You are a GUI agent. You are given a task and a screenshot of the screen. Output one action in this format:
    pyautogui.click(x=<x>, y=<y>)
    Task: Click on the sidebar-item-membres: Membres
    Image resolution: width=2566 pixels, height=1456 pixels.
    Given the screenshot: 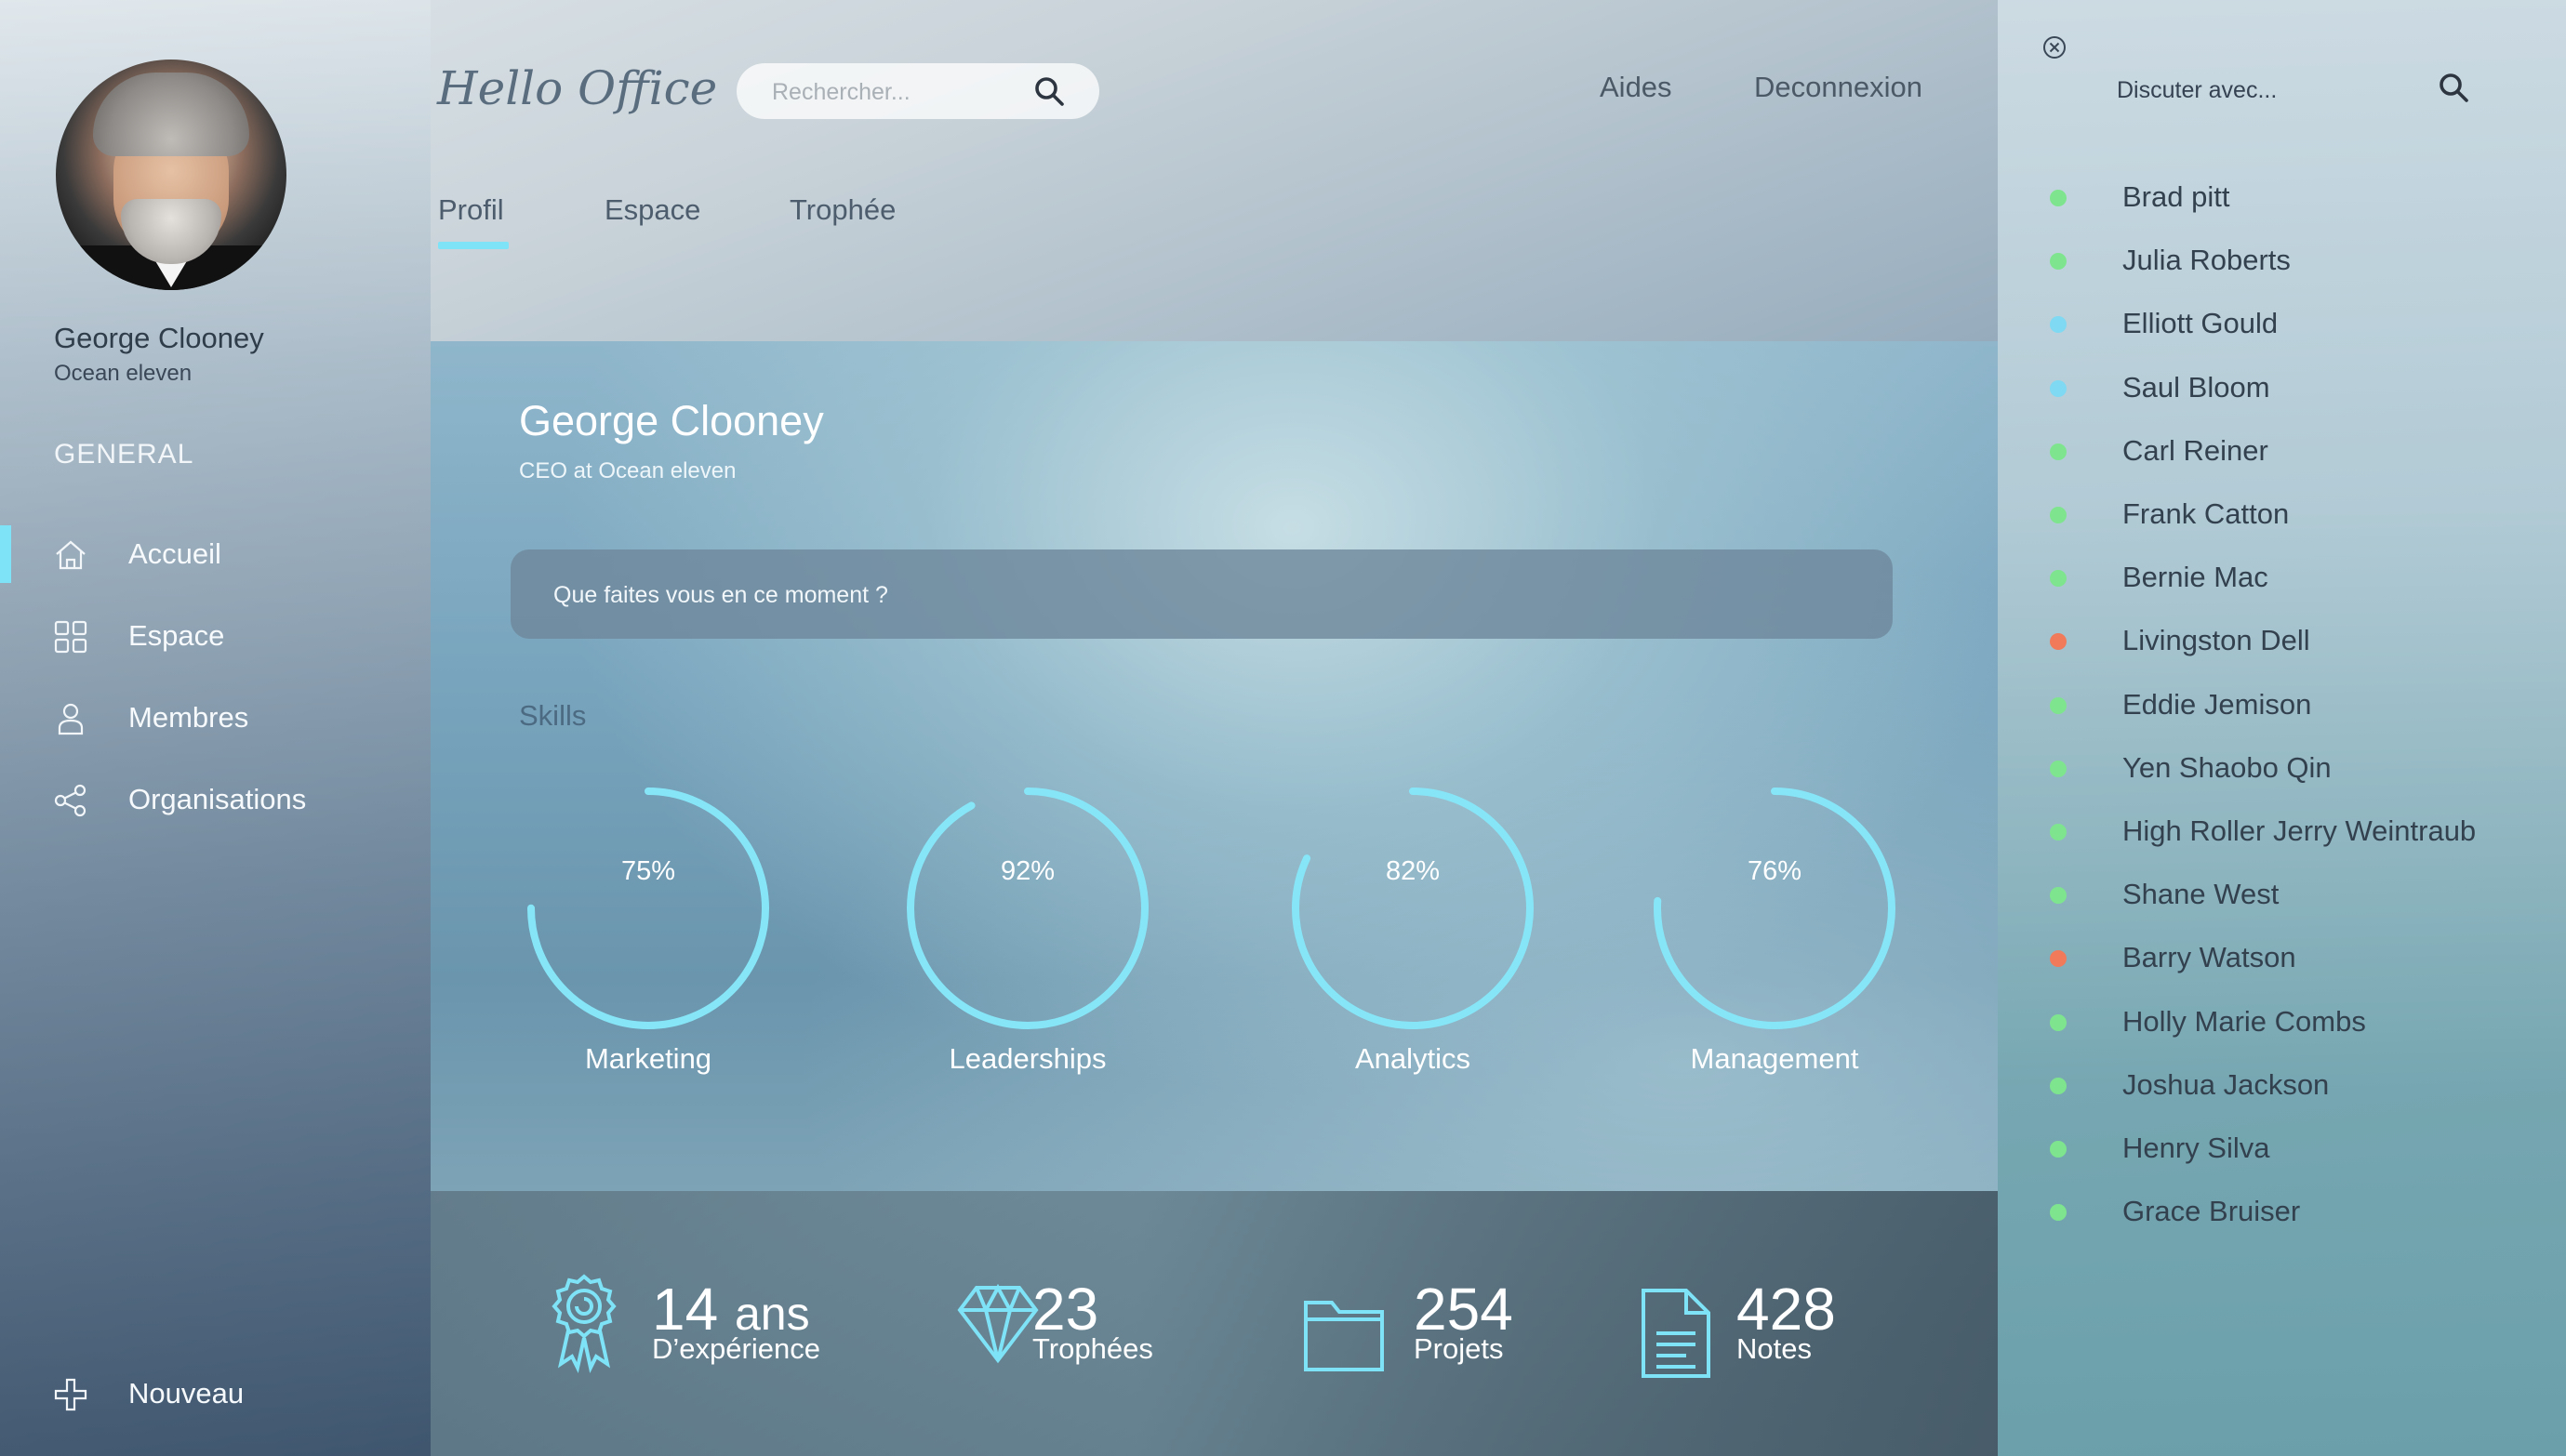 What is the action you would take?
    pyautogui.click(x=216, y=717)
    